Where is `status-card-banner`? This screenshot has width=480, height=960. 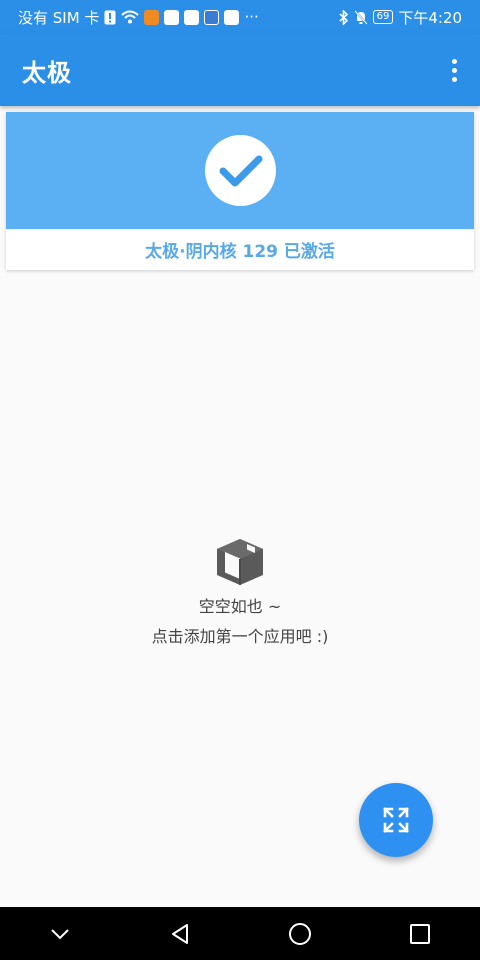 status-card-banner is located at coordinates (240, 170).